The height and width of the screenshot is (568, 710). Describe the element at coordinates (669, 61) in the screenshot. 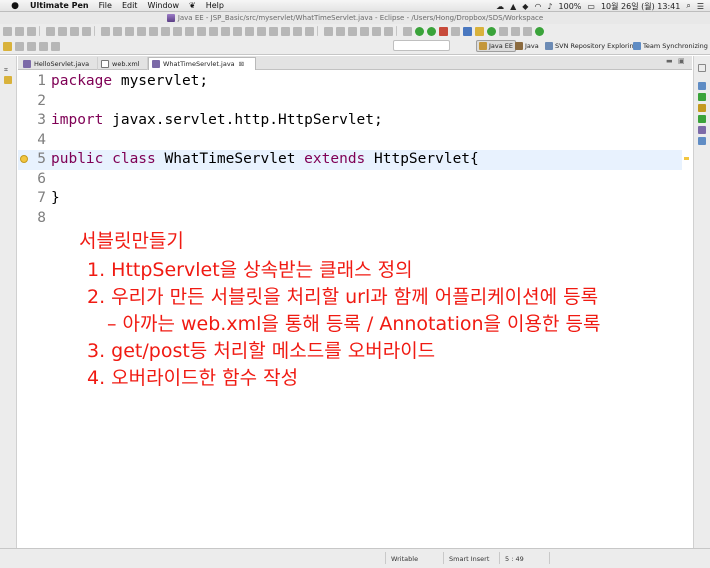

I see `minimize-icon: ▬` at that location.